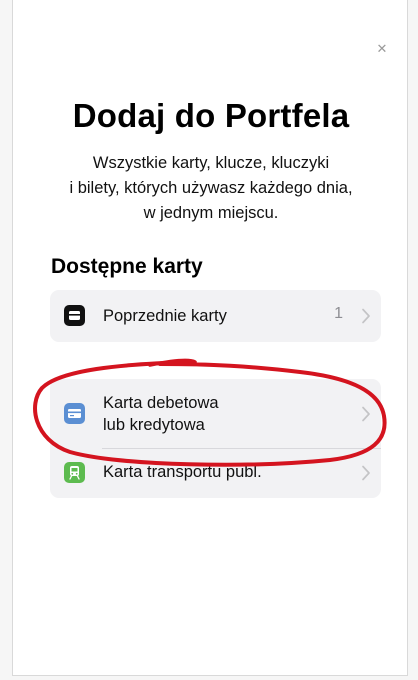 This screenshot has height=680, width=418. I want to click on subtitle-line-2: i bilety, których używasz każdego dnia,, so click(211, 188).